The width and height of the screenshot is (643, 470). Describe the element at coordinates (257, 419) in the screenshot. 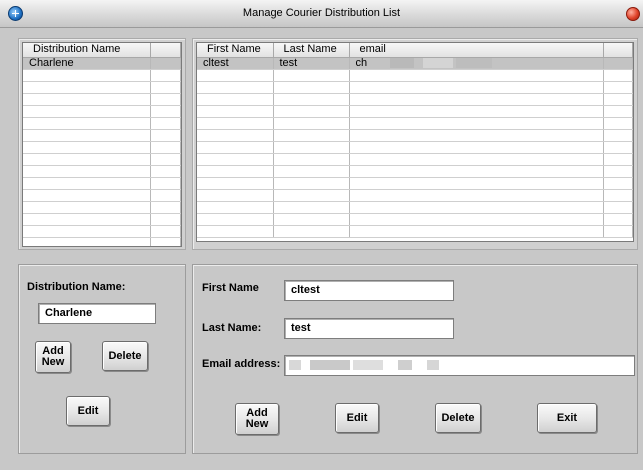

I see `add-new-contact-button: Add New` at that location.